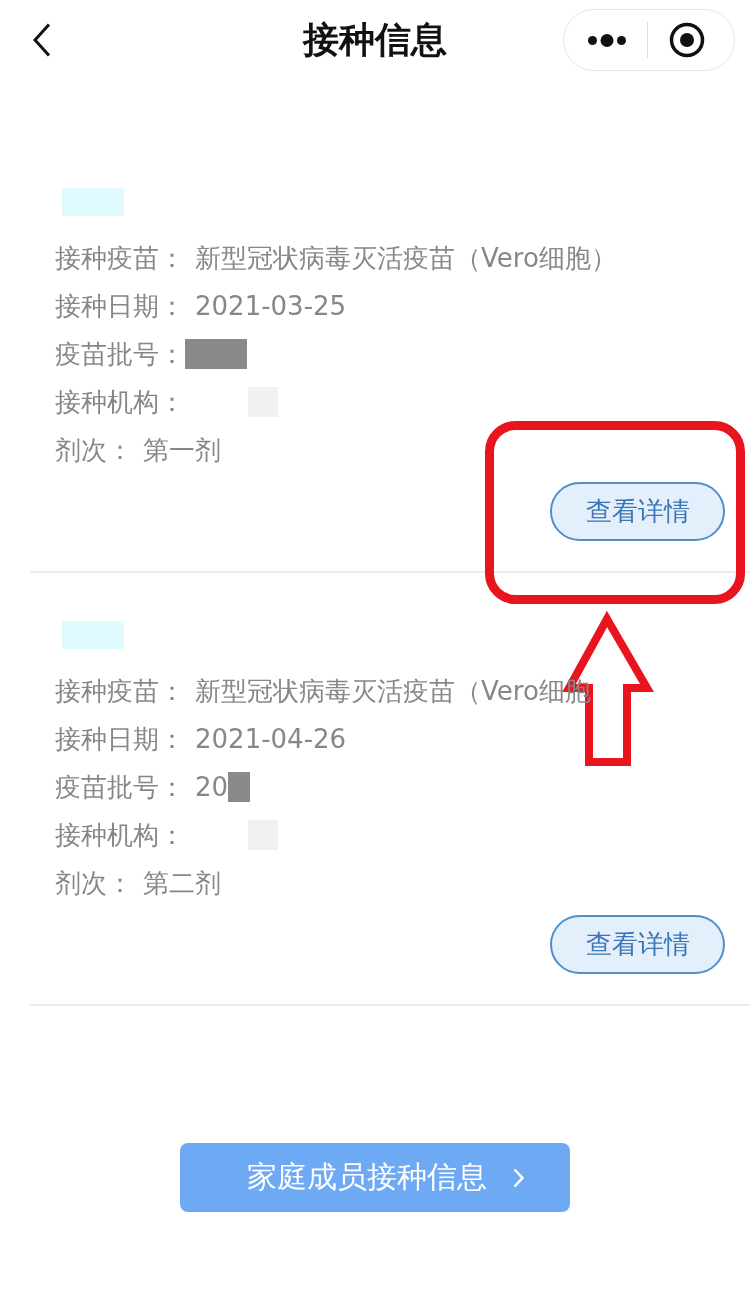  Describe the element at coordinates (518, 1177) in the screenshot. I see `chevron-right-icon` at that location.